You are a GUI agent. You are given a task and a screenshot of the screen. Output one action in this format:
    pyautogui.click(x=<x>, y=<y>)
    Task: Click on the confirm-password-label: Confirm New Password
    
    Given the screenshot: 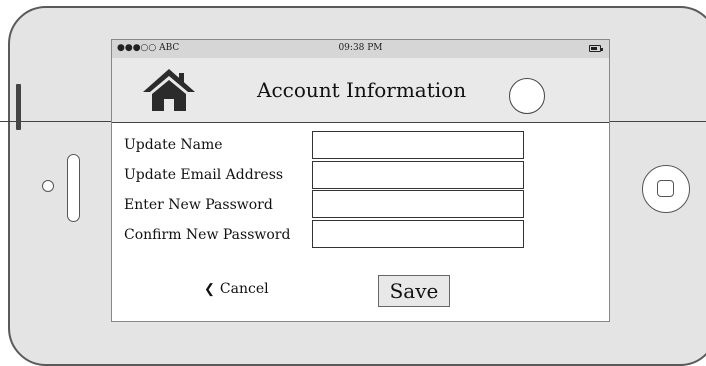 What is the action you would take?
    pyautogui.click(x=207, y=235)
    